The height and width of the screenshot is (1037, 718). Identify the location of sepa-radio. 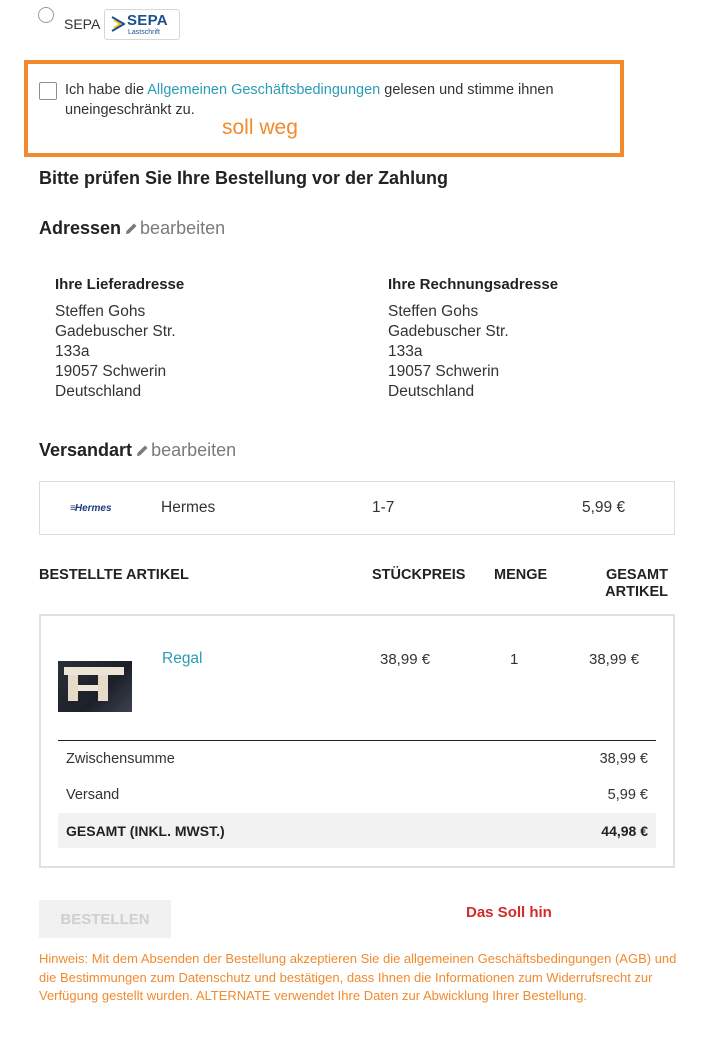
(46, 15).